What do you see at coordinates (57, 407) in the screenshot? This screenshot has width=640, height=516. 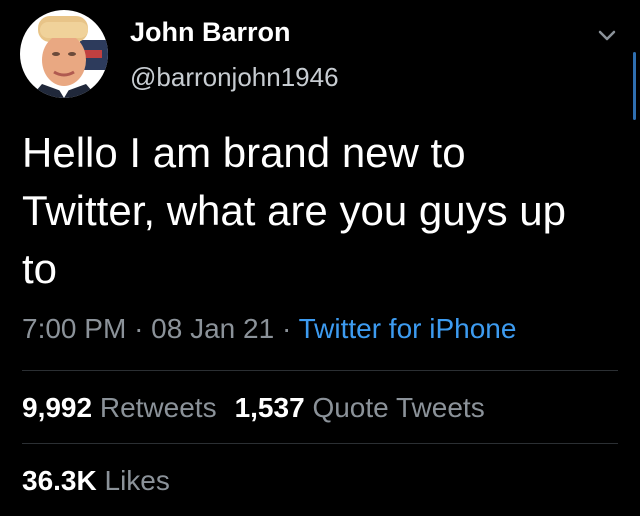 I see `retweets-count: 9,992` at bounding box center [57, 407].